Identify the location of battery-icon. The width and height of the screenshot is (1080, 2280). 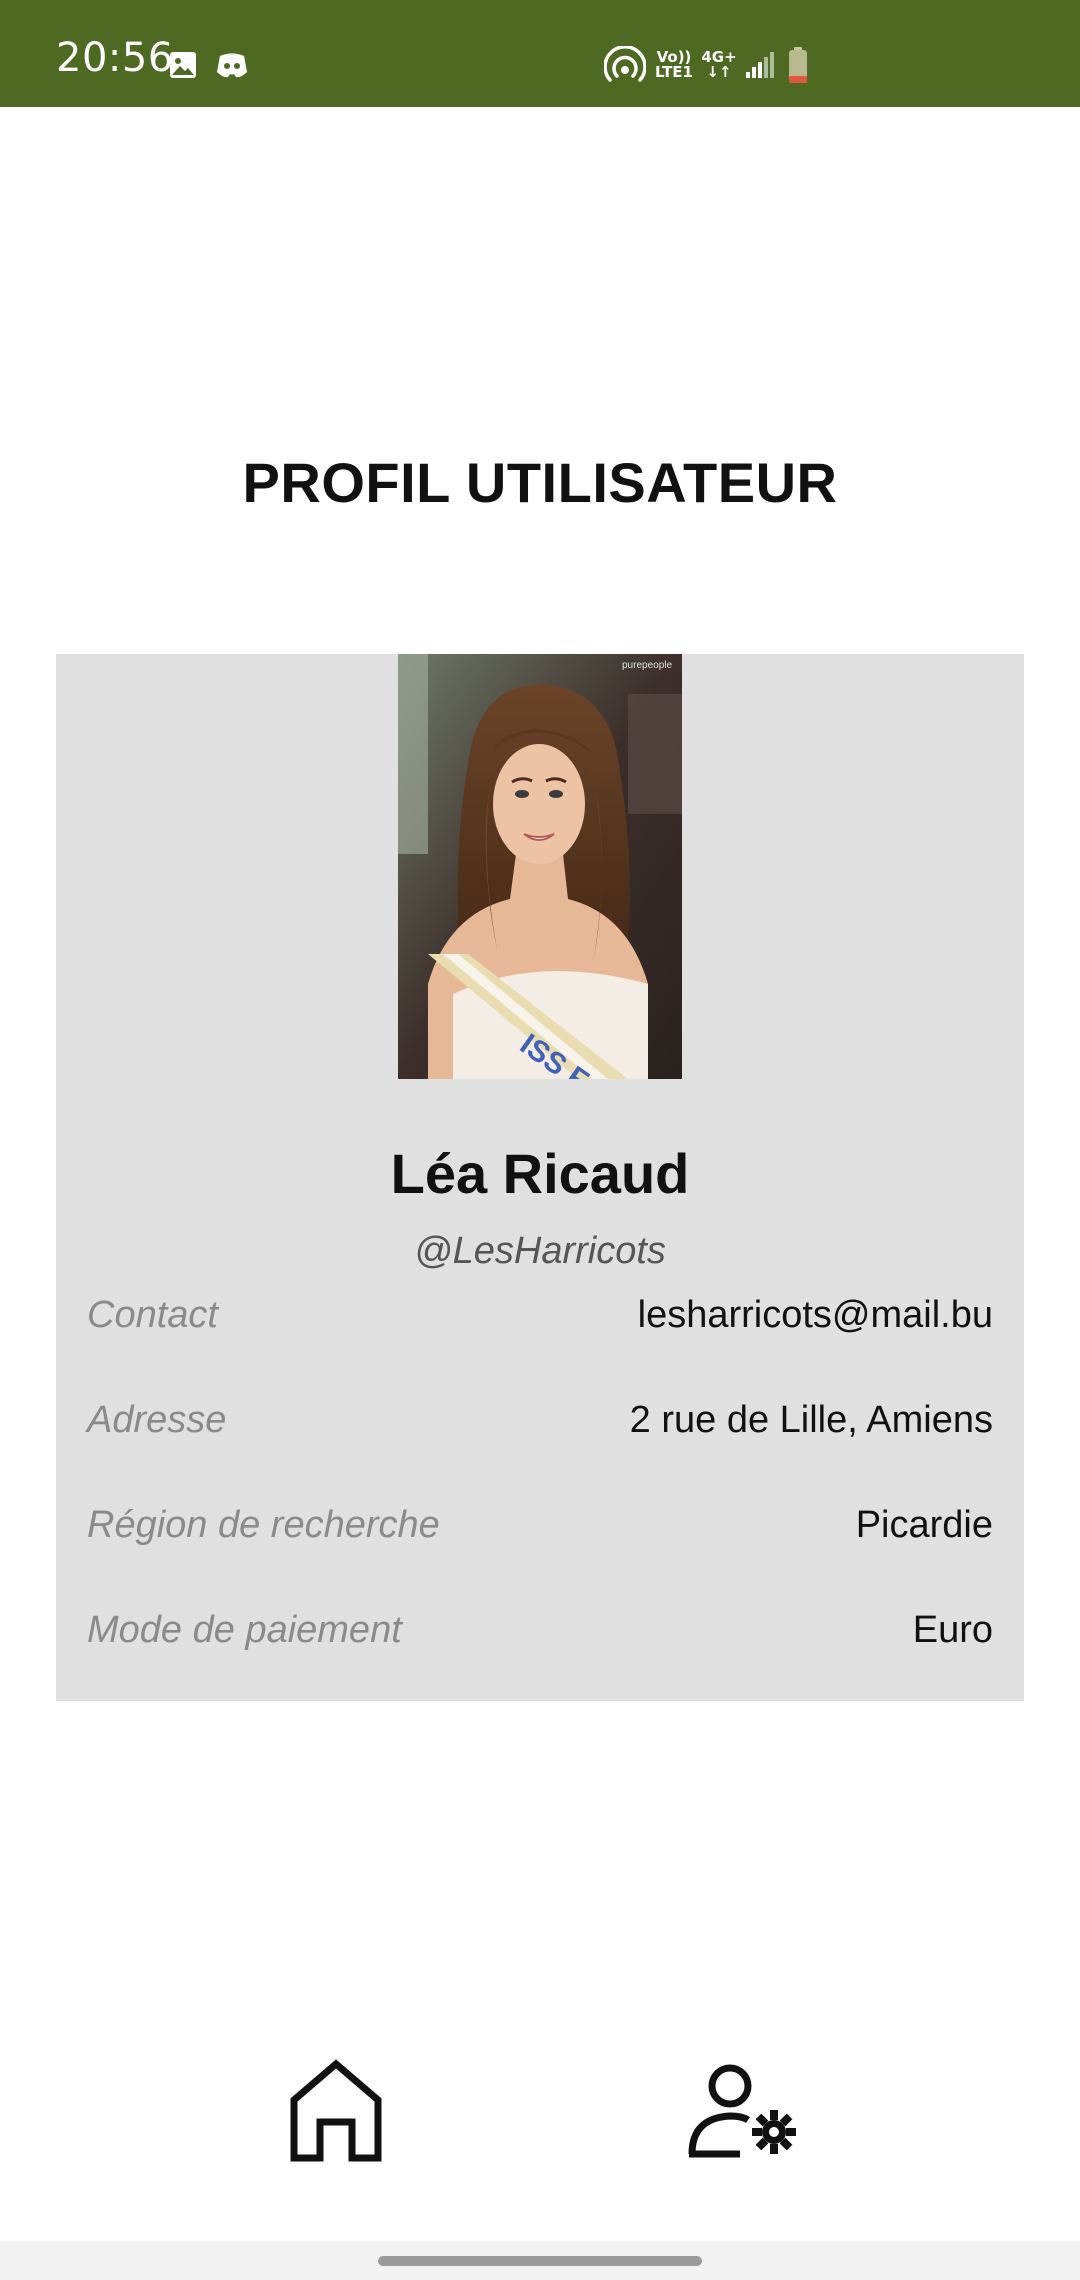
(798, 65).